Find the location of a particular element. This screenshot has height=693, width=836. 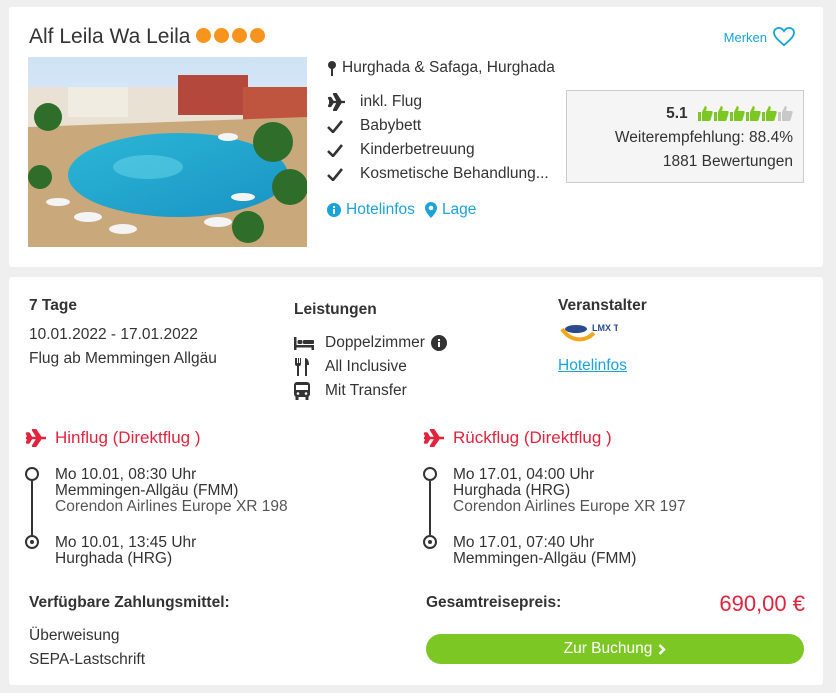

payment-method: Überweisung is located at coordinates (74, 635).